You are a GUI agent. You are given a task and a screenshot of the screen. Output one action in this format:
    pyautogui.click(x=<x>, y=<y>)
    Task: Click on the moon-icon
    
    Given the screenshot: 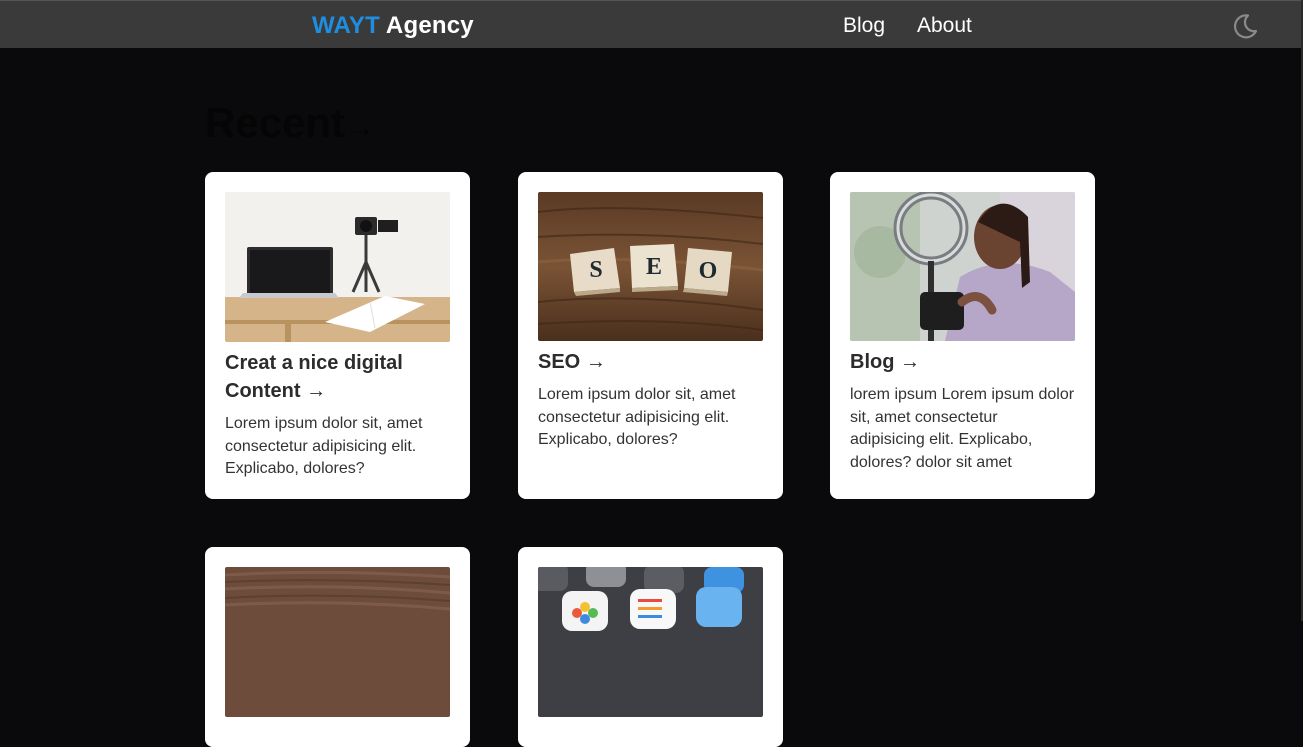 What is the action you would take?
    pyautogui.click(x=1245, y=26)
    